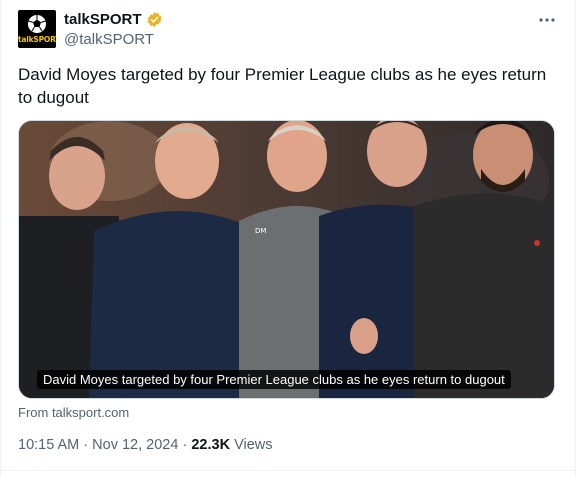 The width and height of the screenshot is (576, 477). What do you see at coordinates (103, 19) in the screenshot?
I see `author-display-name: talkSPORT` at bounding box center [103, 19].